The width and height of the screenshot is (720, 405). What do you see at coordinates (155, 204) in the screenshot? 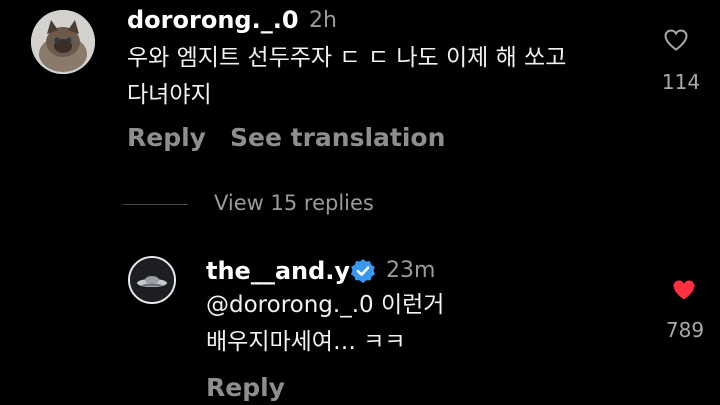
I see `replies-divider` at bounding box center [155, 204].